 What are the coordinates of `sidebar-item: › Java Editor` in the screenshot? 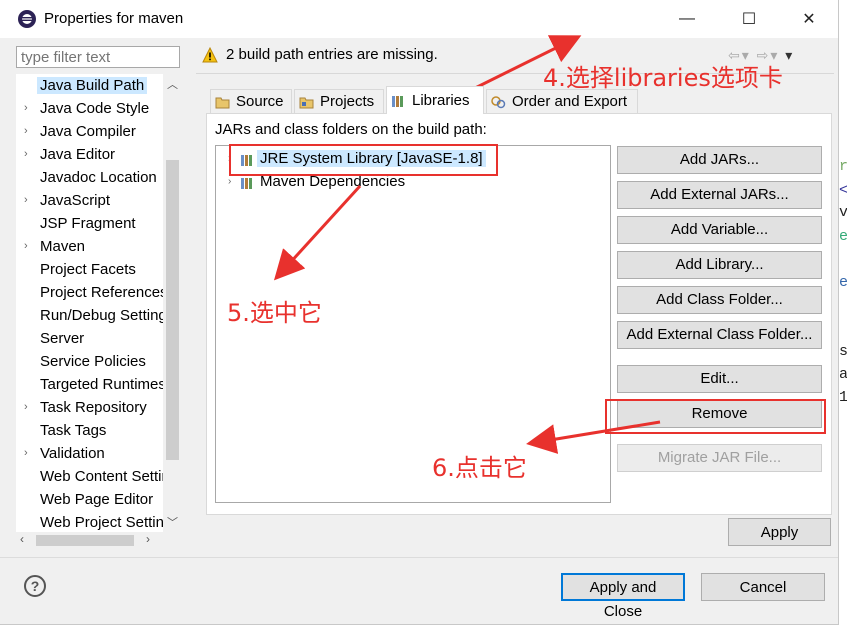 It's located at (91, 156).